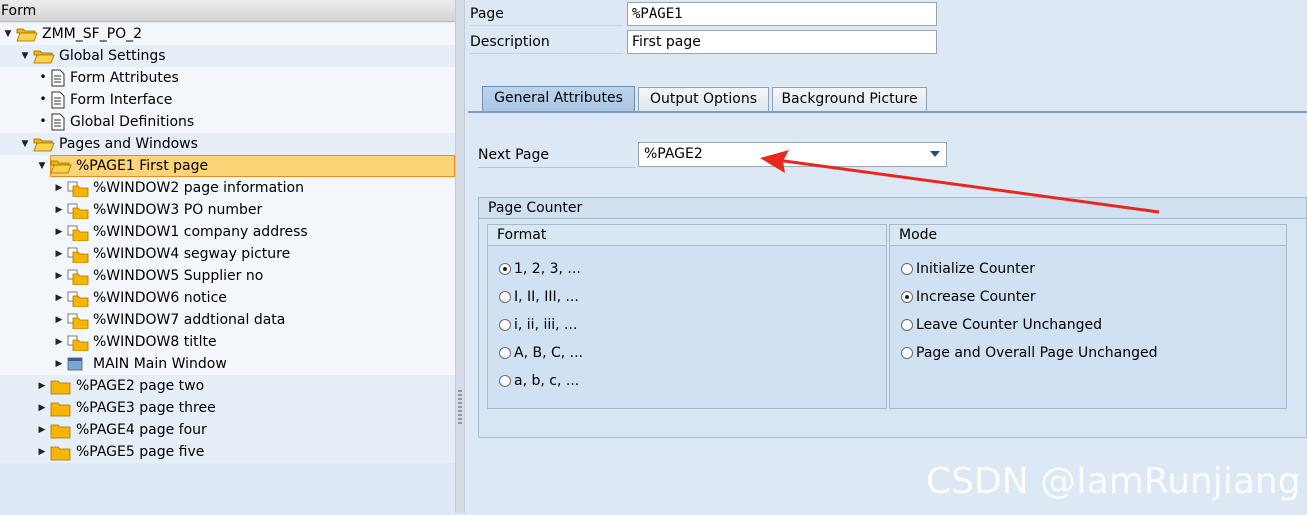 This screenshot has height=515, width=1307. I want to click on tree-node-label: %WINDOW1 company address, so click(200, 232).